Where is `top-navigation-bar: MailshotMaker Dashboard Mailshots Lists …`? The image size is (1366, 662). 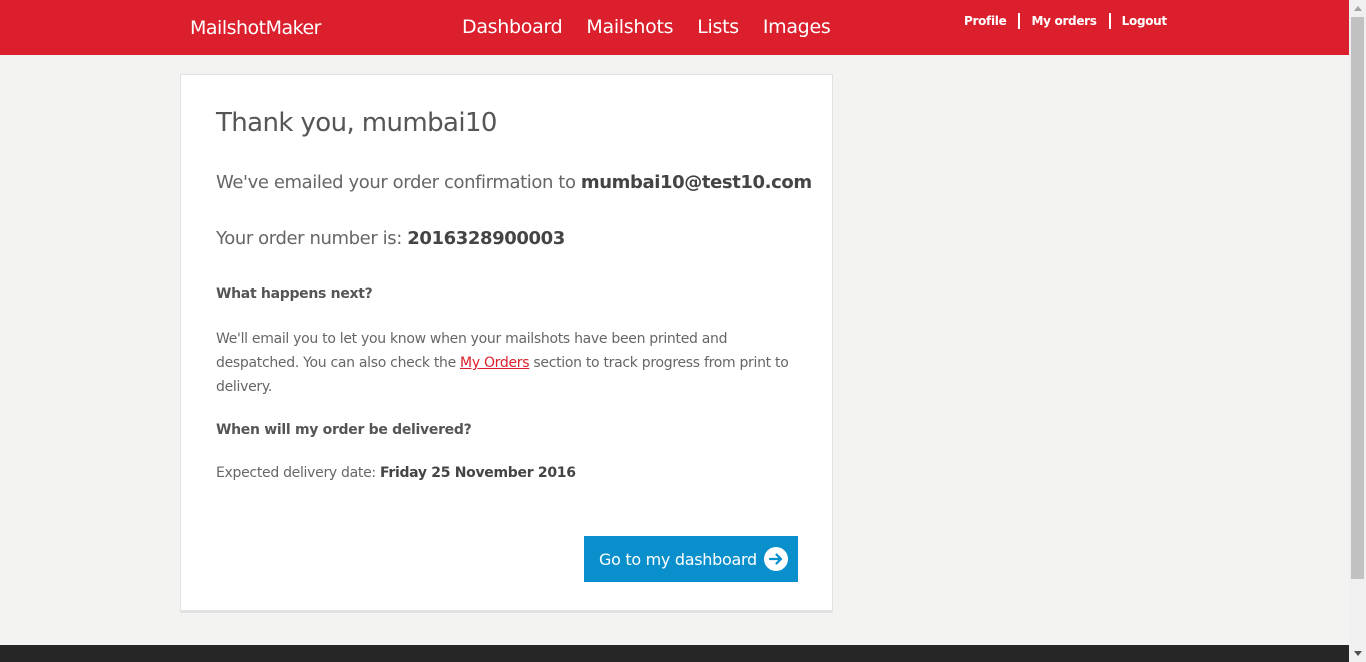 top-navigation-bar: MailshotMaker Dashboard Mailshots Lists … is located at coordinates (674, 27).